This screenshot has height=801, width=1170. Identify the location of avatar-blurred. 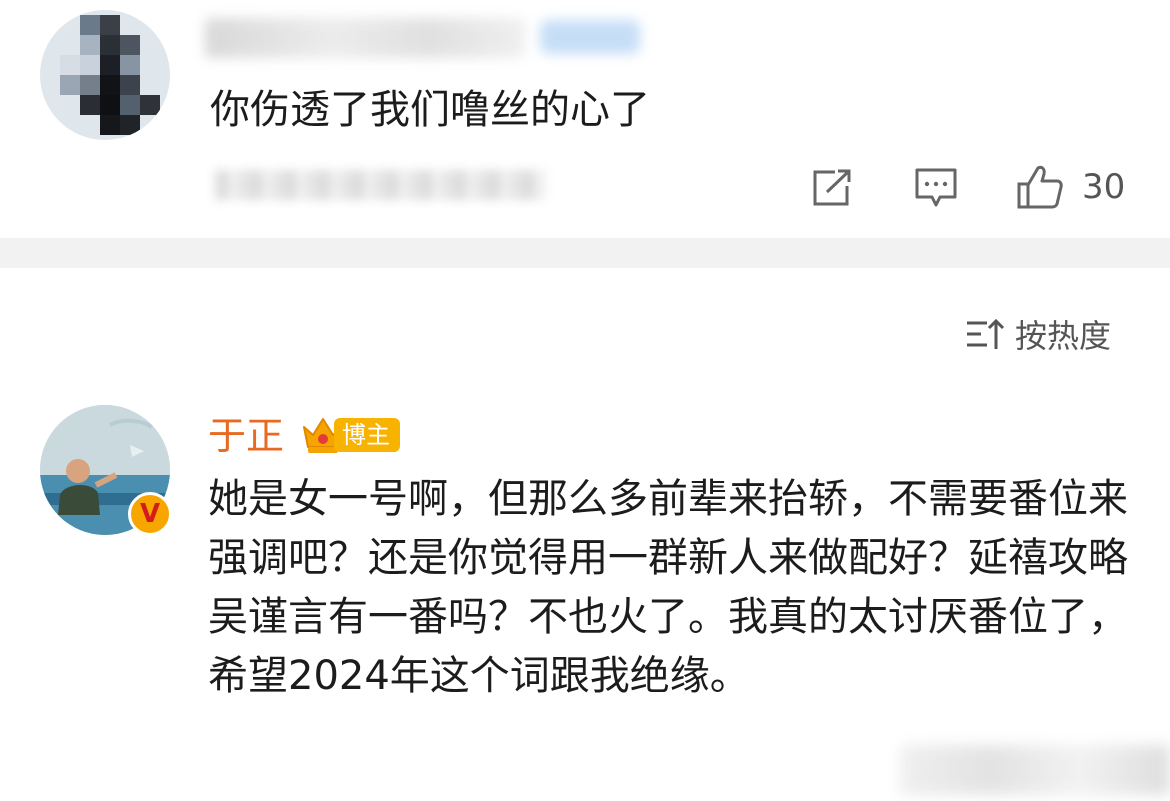
(105, 75).